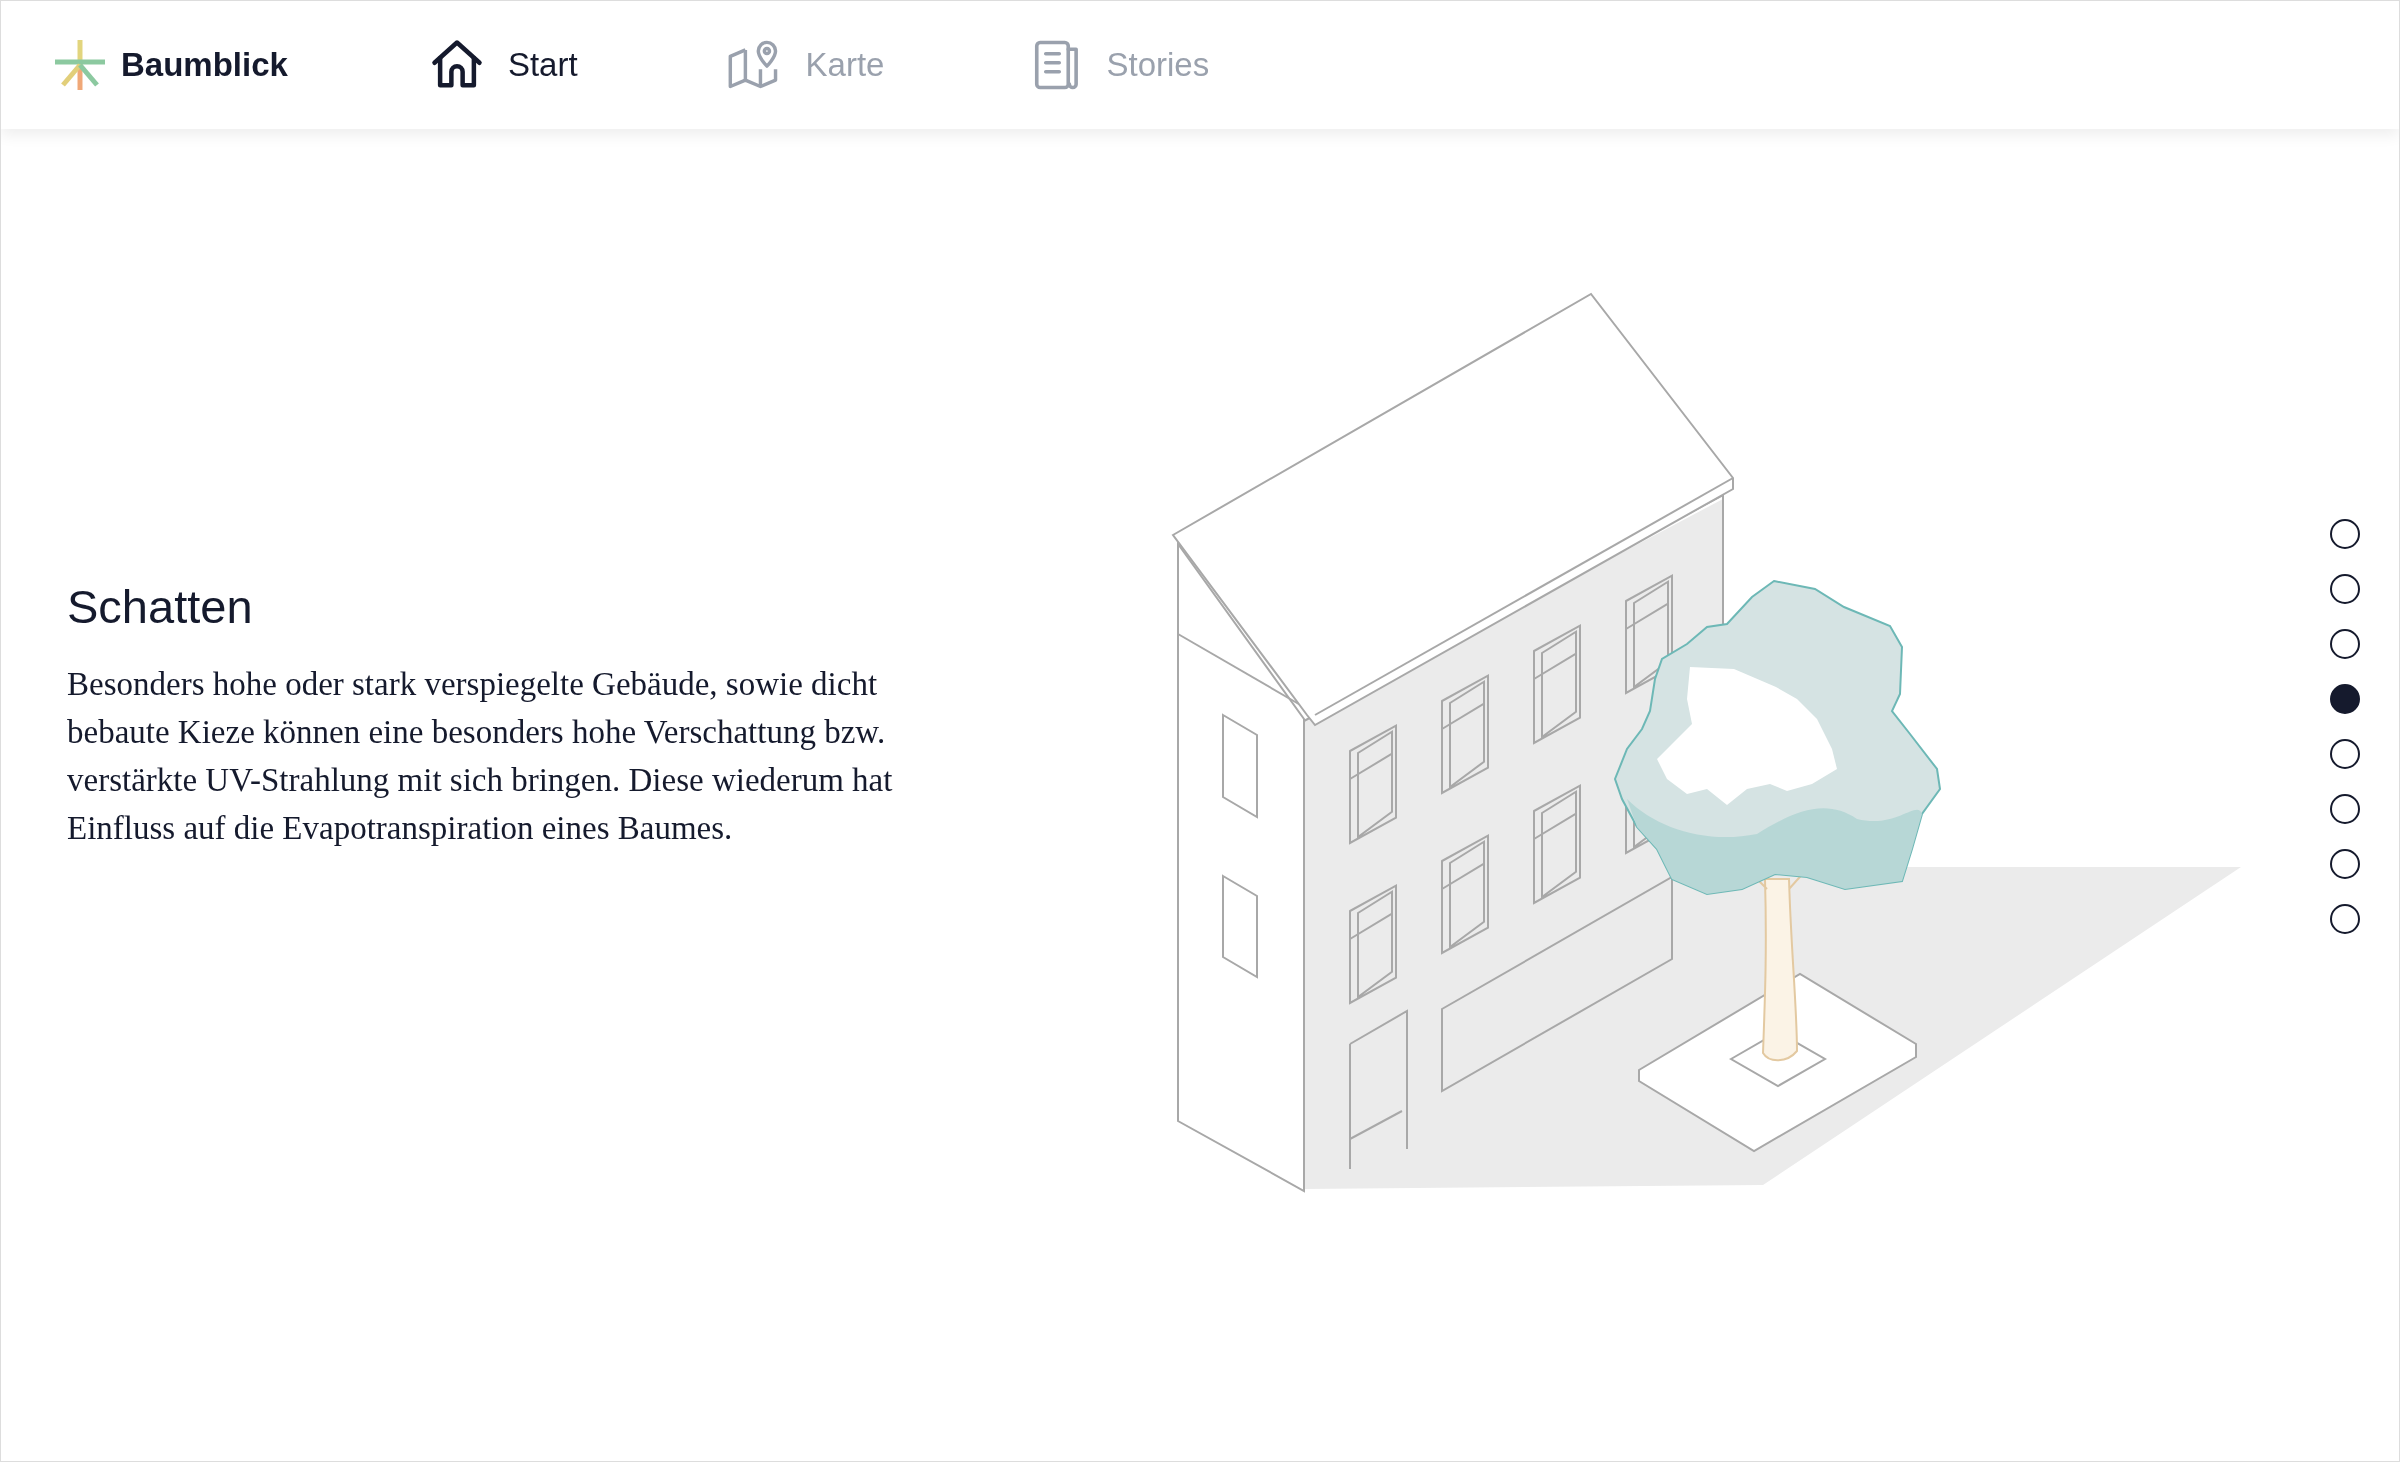 This screenshot has height=1462, width=2400. I want to click on nav-link: Start, so click(503, 65).